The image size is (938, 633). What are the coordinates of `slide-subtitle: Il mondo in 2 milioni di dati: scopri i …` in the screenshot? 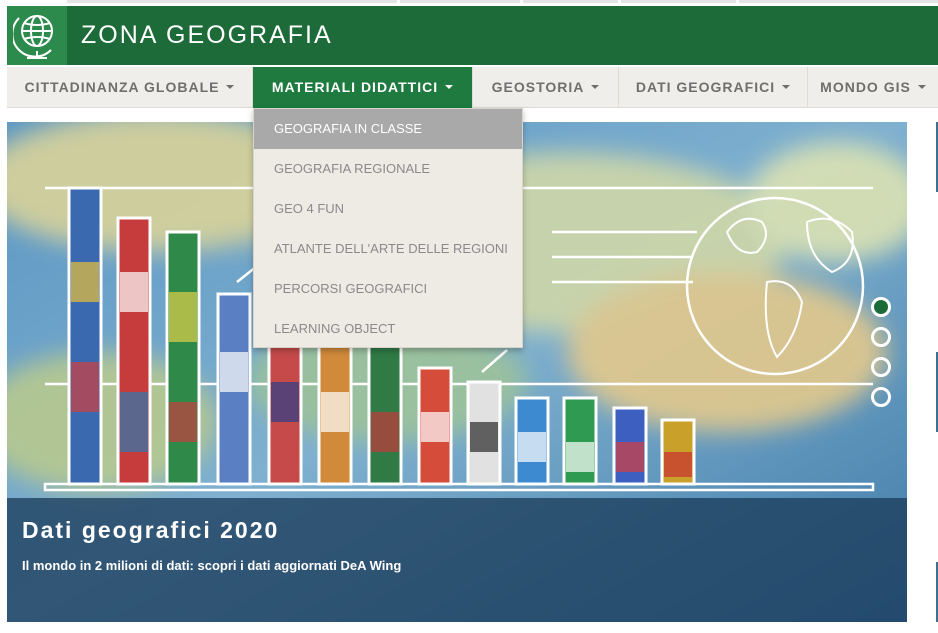 It's located at (212, 565).